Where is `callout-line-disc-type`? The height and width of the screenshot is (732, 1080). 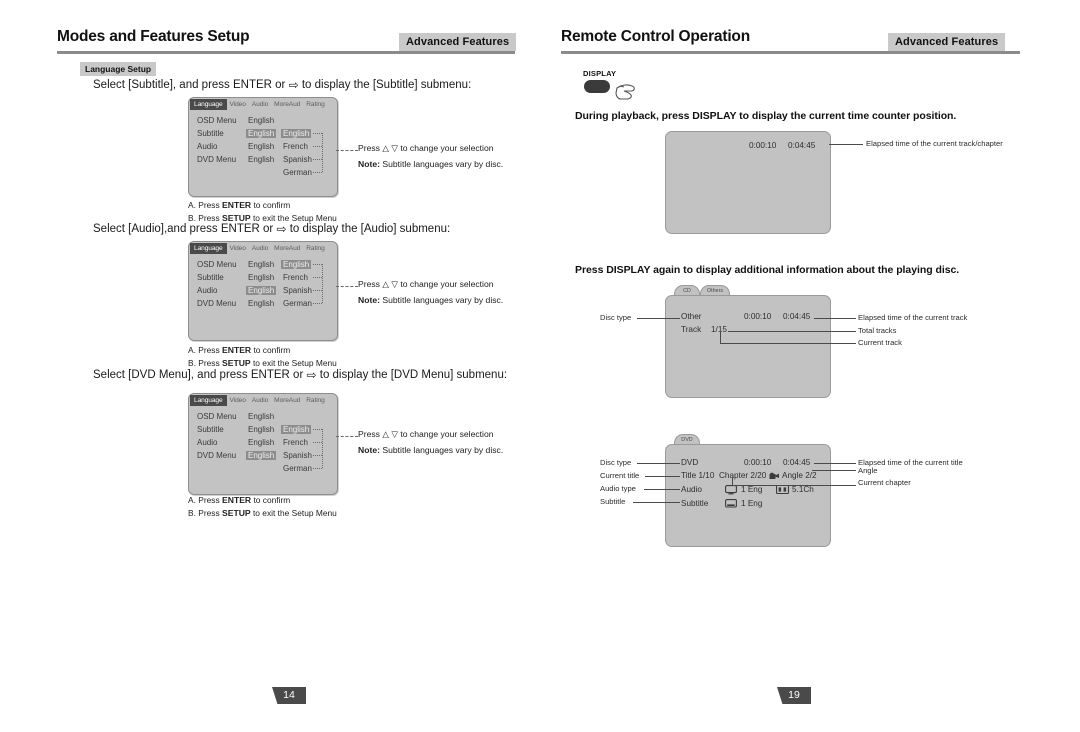
callout-line-disc-type is located at coordinates (658, 318).